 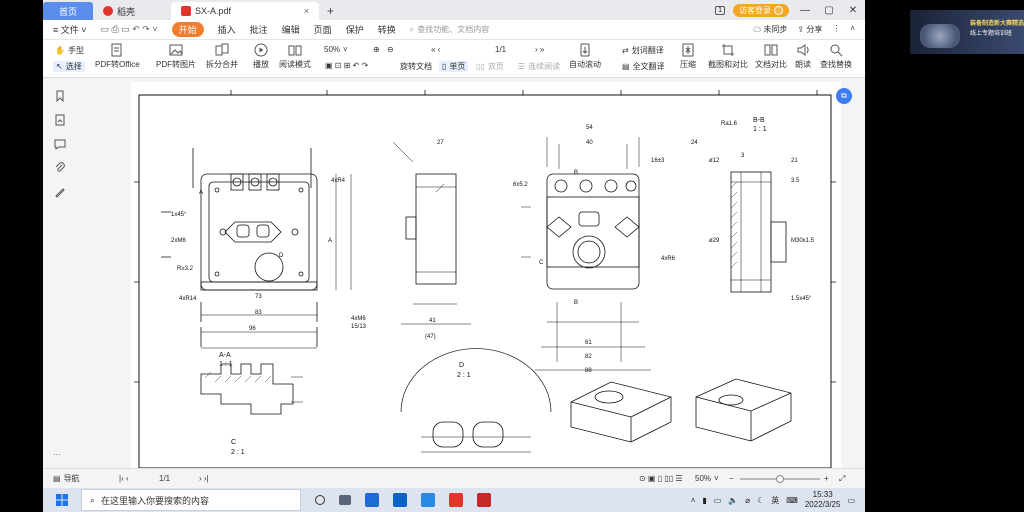 What do you see at coordinates (457, 66) in the screenshot?
I see `single-label: 单页` at bounding box center [457, 66].